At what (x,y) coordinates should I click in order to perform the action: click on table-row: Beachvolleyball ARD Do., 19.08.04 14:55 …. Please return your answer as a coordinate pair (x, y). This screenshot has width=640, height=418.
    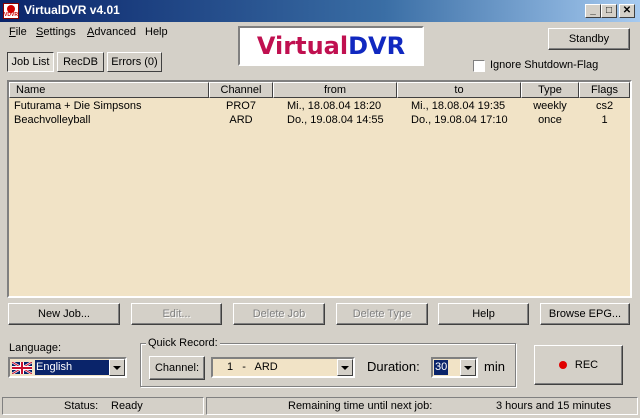
    Looking at the image, I should click on (319, 120).